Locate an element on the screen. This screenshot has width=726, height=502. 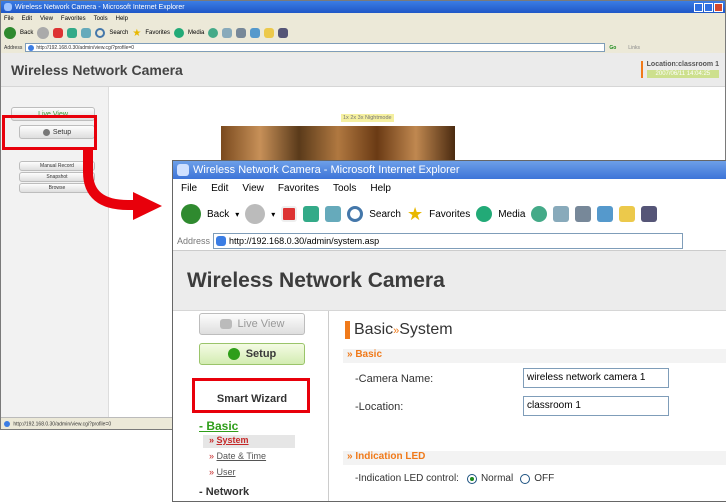
back-dropdown-icon: ▾ is located at coordinates (237, 214).